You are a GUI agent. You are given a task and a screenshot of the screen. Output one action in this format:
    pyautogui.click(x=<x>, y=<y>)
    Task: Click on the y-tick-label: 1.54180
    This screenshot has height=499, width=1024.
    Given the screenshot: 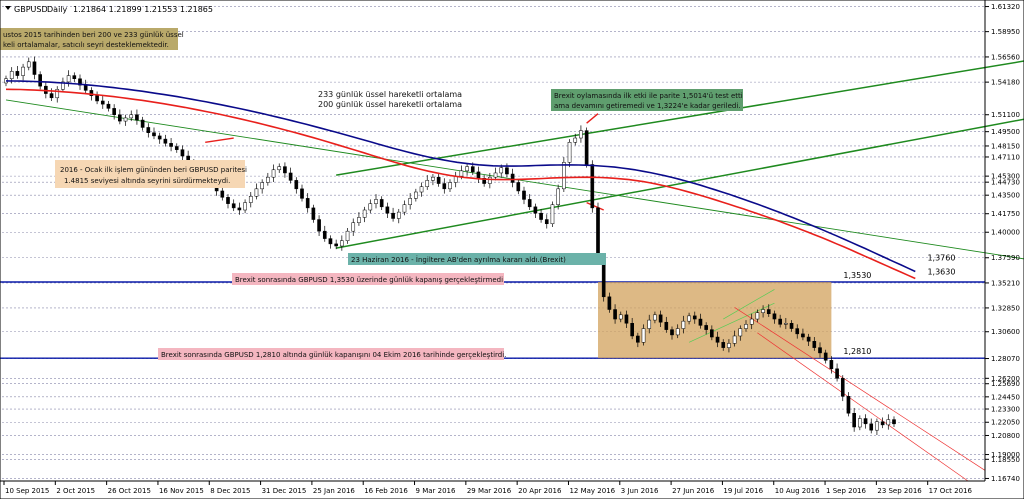 What is the action you would take?
    pyautogui.click(x=1005, y=83)
    